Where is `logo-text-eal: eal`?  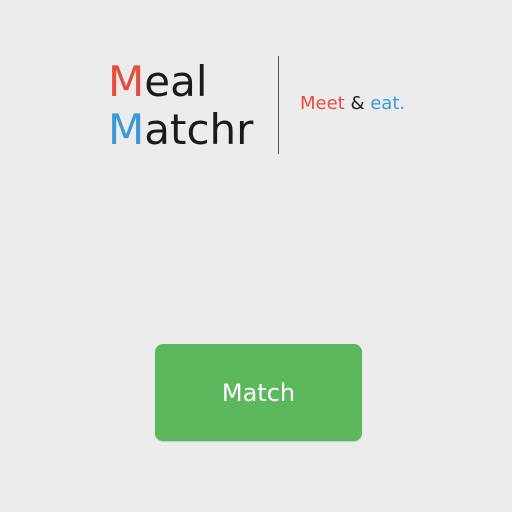 logo-text-eal: eal is located at coordinates (176, 81).